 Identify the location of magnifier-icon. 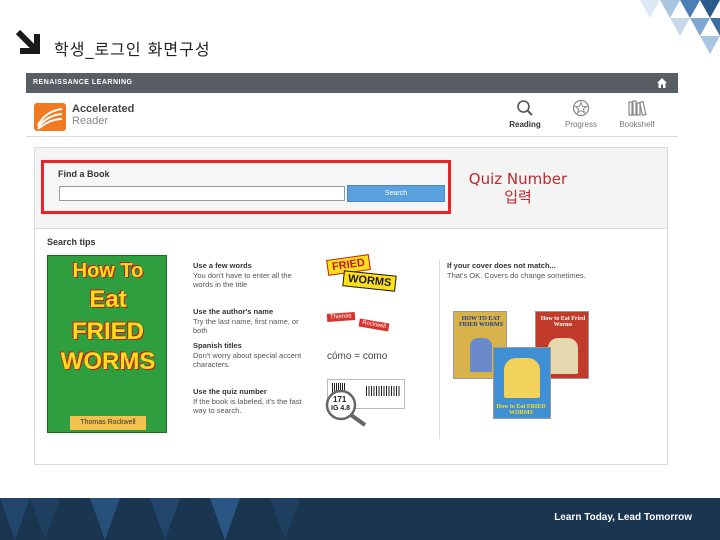
(525, 108).